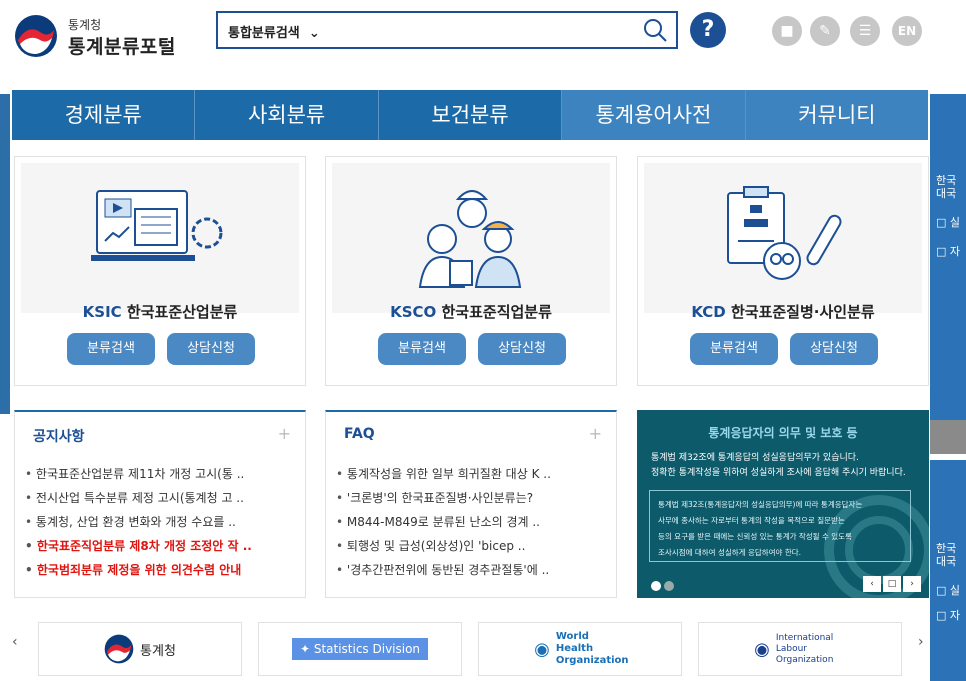 The height and width of the screenshot is (681, 966). What do you see at coordinates (85, 25) in the screenshot?
I see `logo-org-name: 통계청` at bounding box center [85, 25].